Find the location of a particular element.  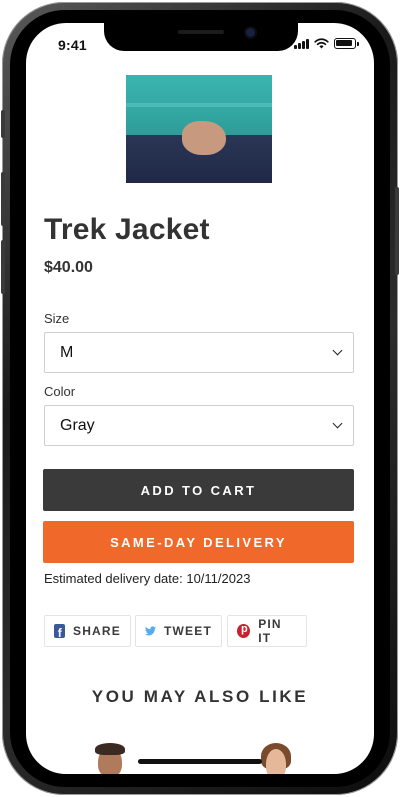

twitter-icon is located at coordinates (150, 631).